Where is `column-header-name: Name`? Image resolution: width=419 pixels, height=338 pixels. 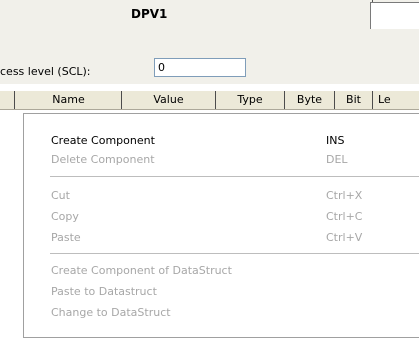 column-header-name: Name is located at coordinates (69, 100).